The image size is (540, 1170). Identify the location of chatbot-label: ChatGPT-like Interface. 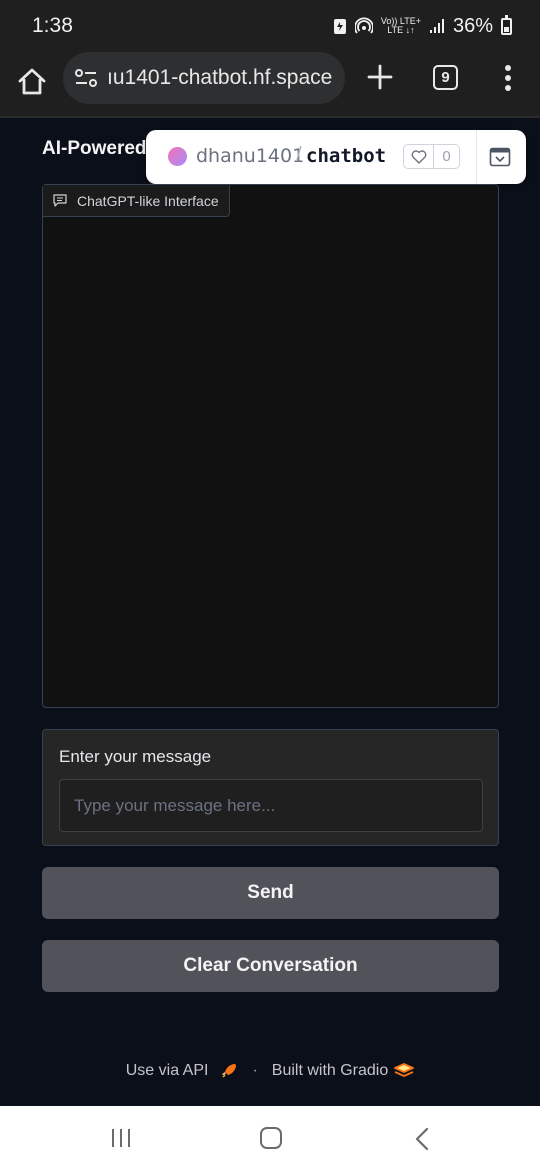
(136, 201).